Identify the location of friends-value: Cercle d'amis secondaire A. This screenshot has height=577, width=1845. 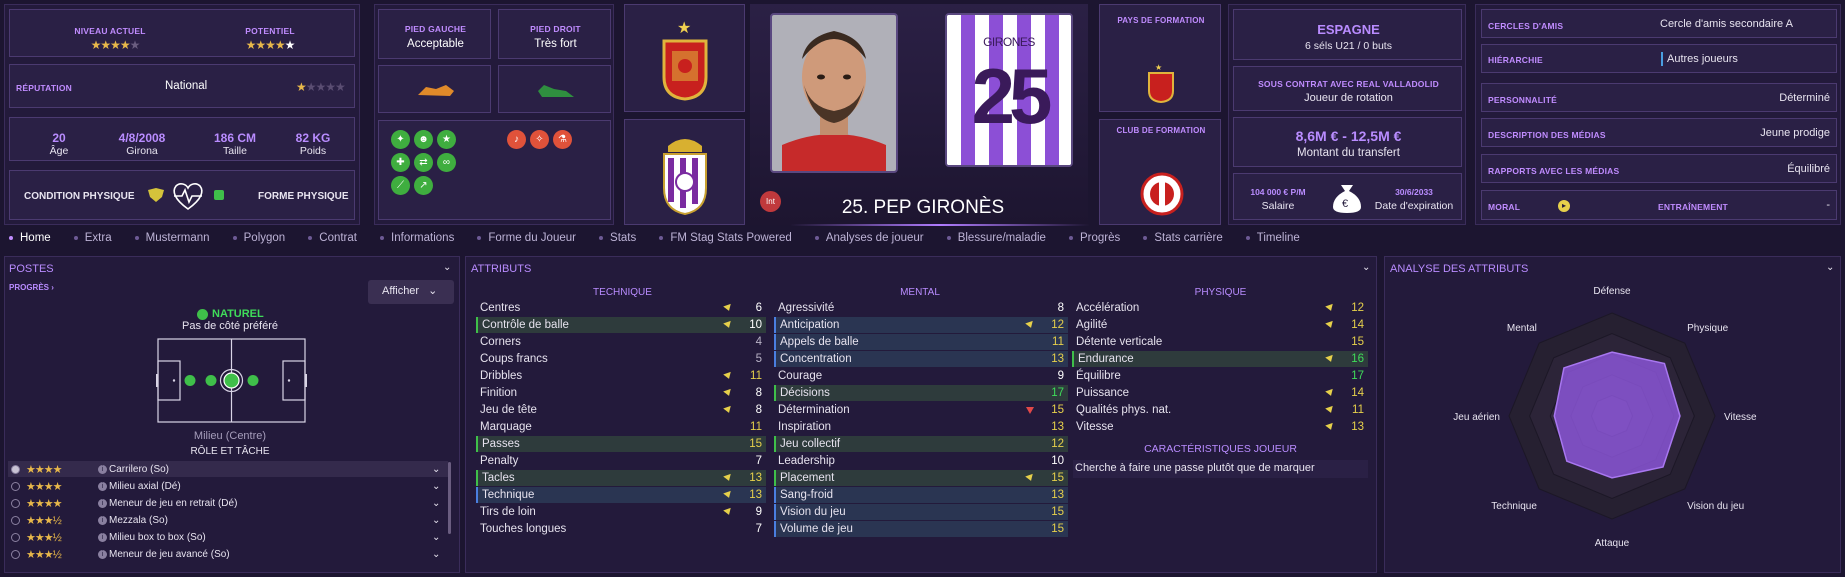
(1726, 24).